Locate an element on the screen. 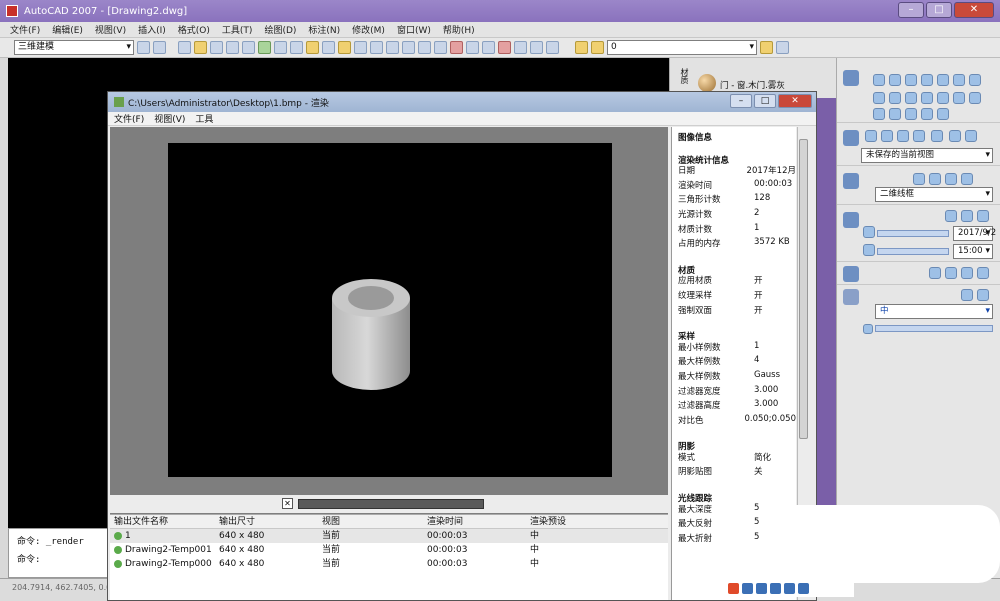 The width and height of the screenshot is (1000, 601). separate-icon is located at coordinates (943, 114).